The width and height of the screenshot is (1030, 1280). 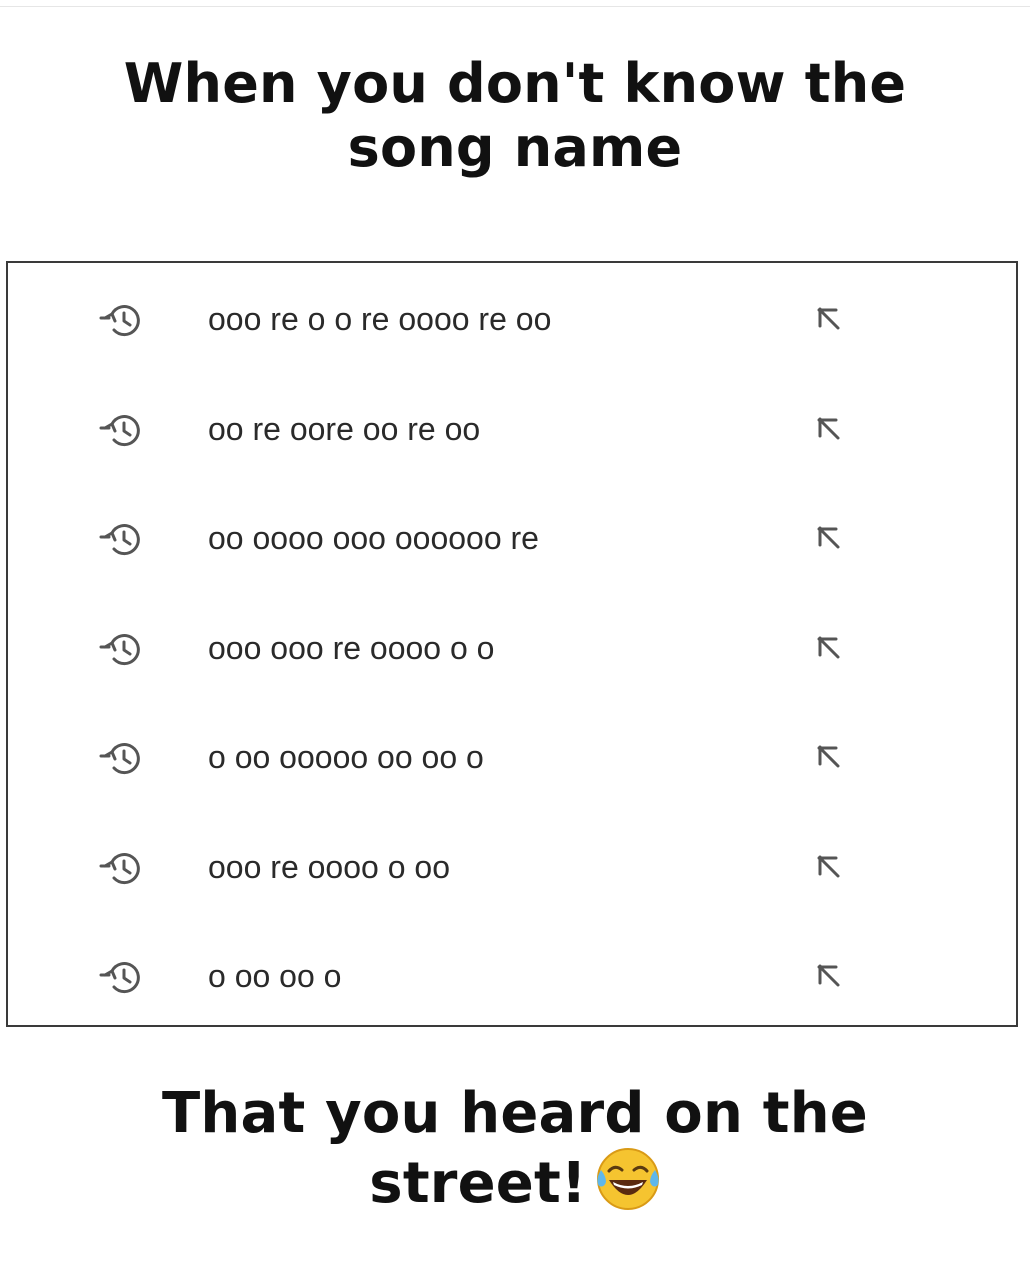 What do you see at coordinates (515, 6) in the screenshot?
I see `top-divider` at bounding box center [515, 6].